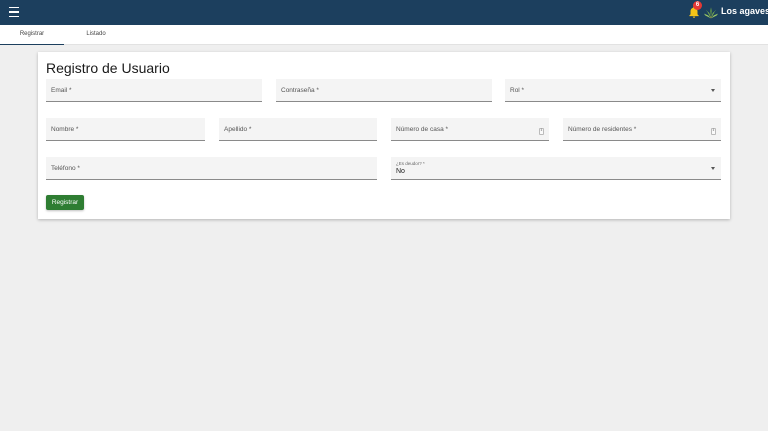  What do you see at coordinates (65, 202) in the screenshot?
I see `register-button: Registrar` at bounding box center [65, 202].